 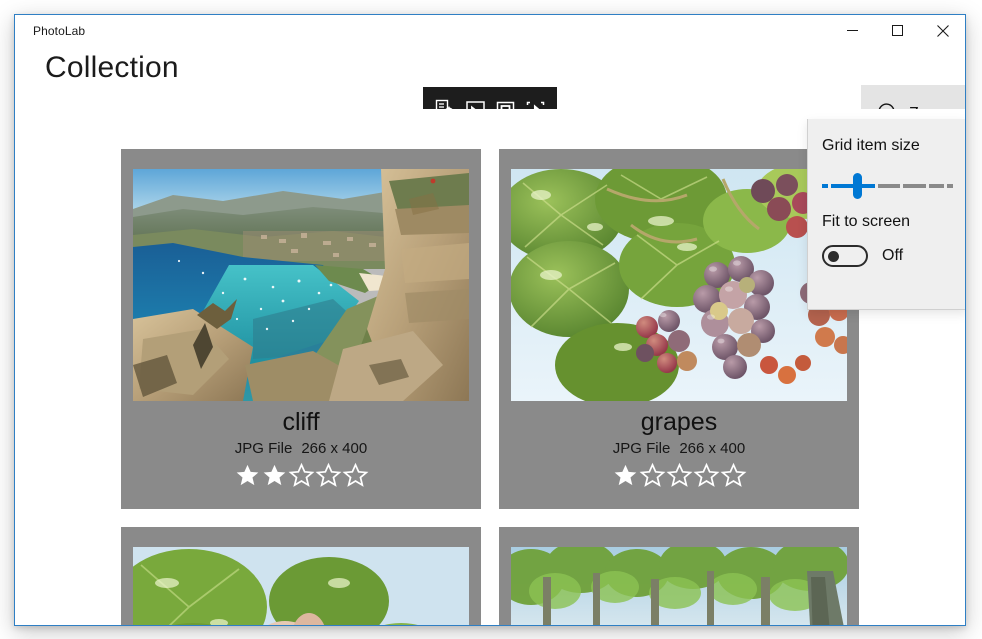 I want to click on caption-button-group, so click(x=897, y=30).